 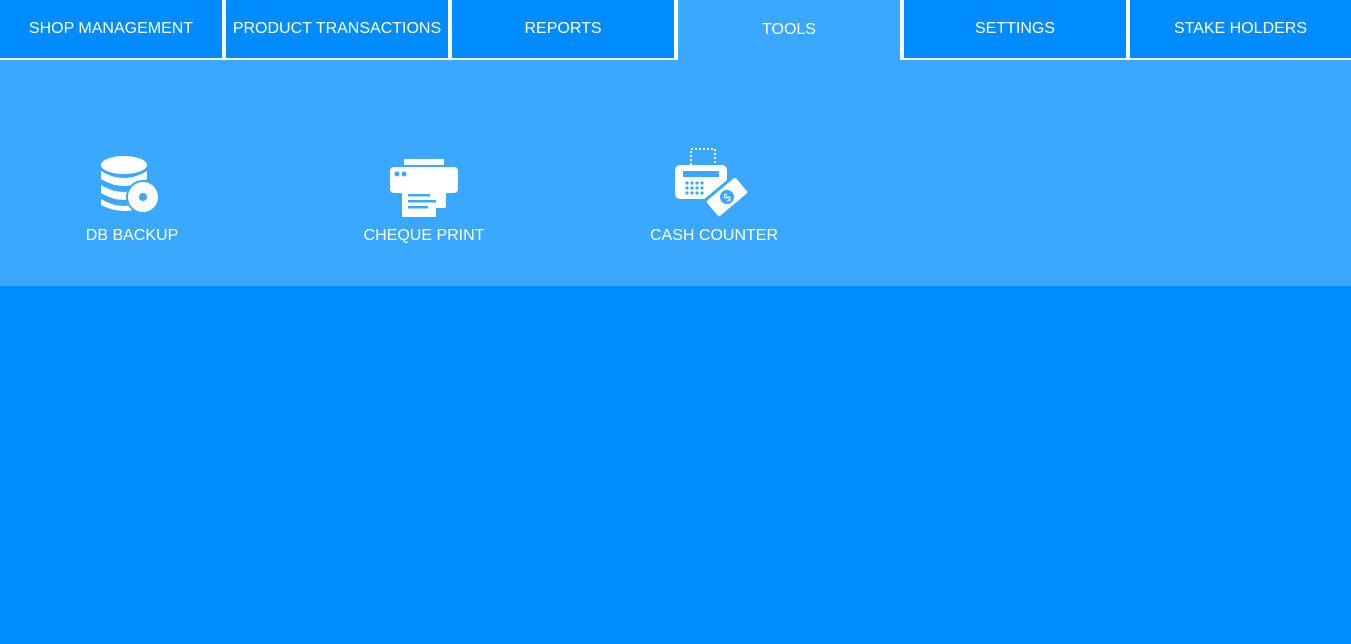 I want to click on cash-counter-button: $ CASH COUNTER, so click(x=714, y=195).